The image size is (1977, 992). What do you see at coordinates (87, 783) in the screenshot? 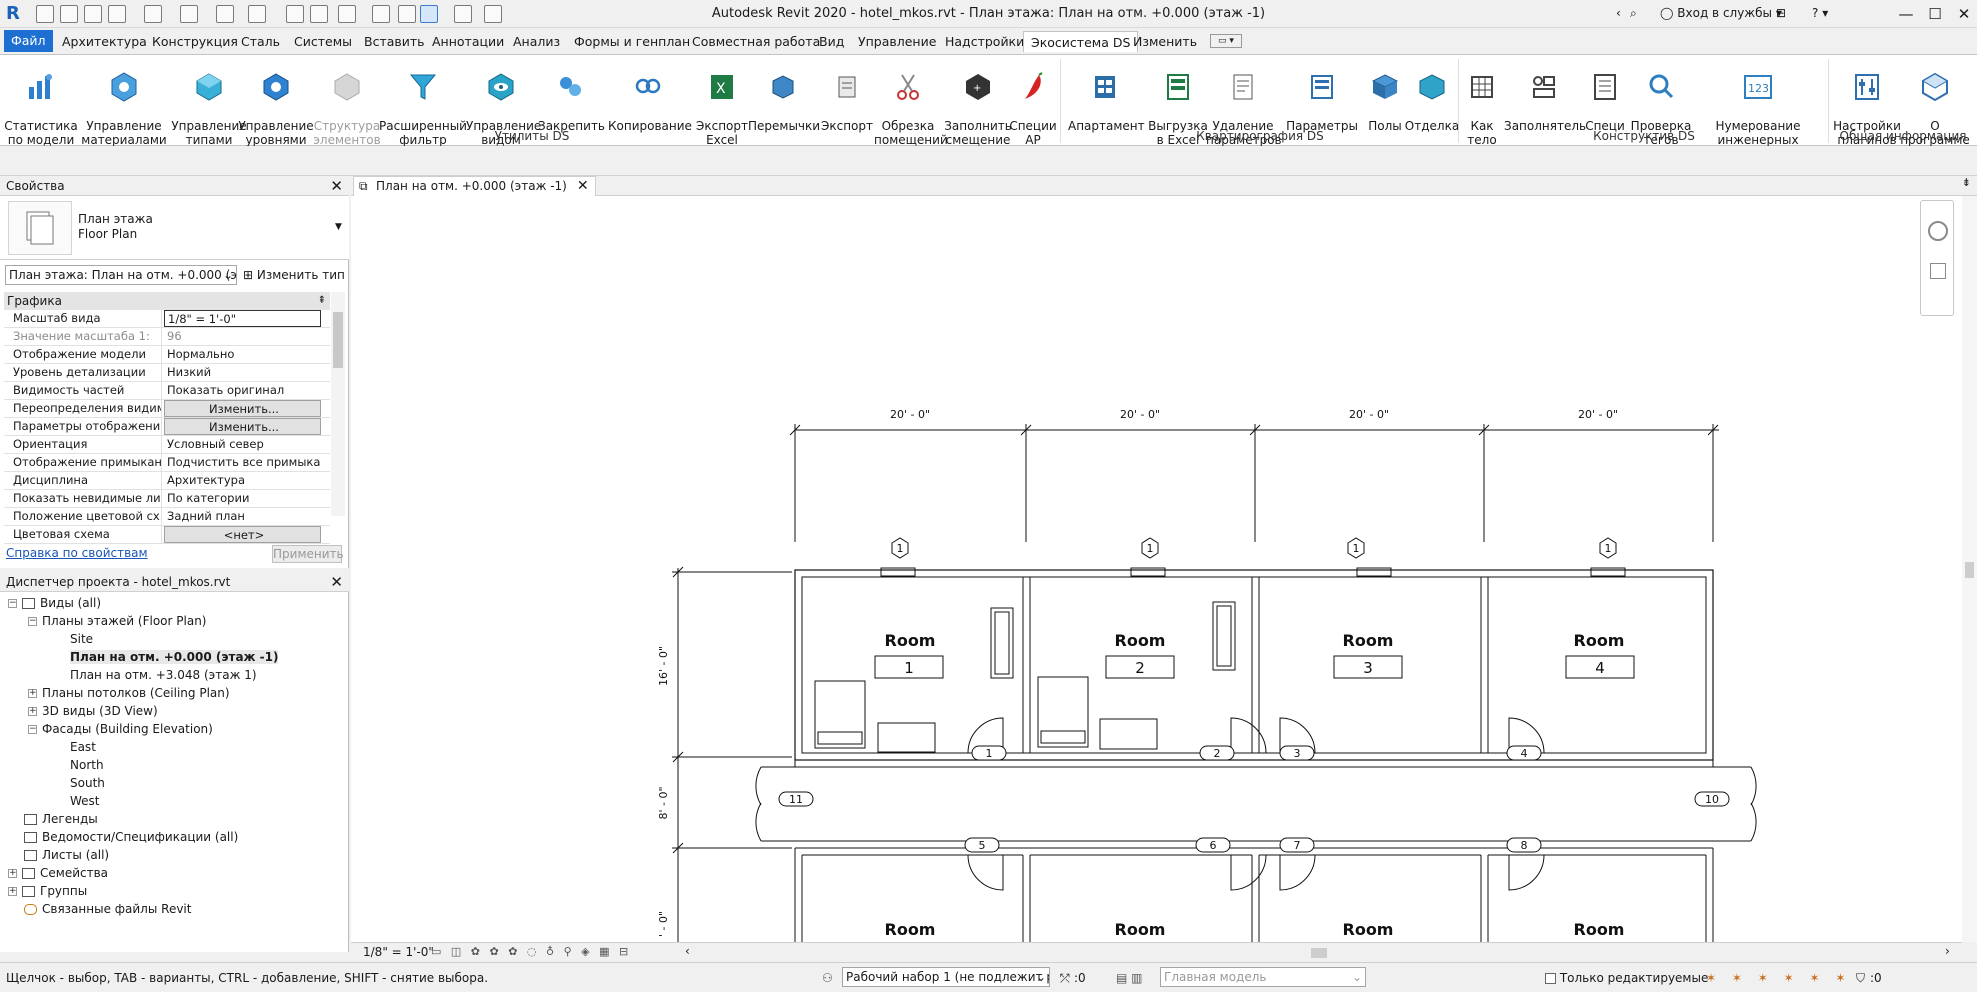
I see `tree-item-south: South` at bounding box center [87, 783].